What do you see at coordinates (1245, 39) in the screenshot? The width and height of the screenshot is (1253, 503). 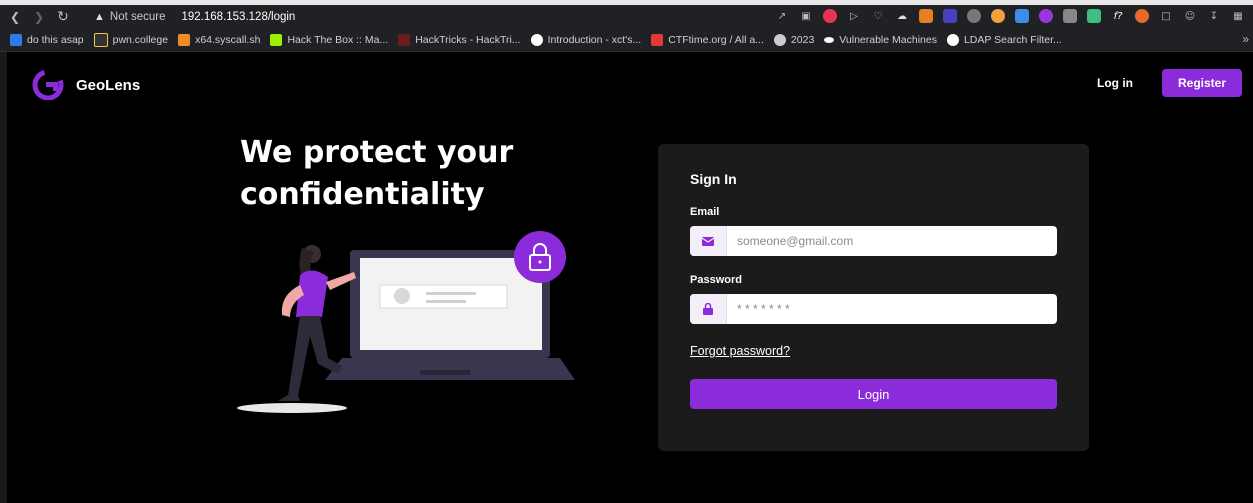 I see `bookmarks-overflow-icon: »` at bounding box center [1245, 39].